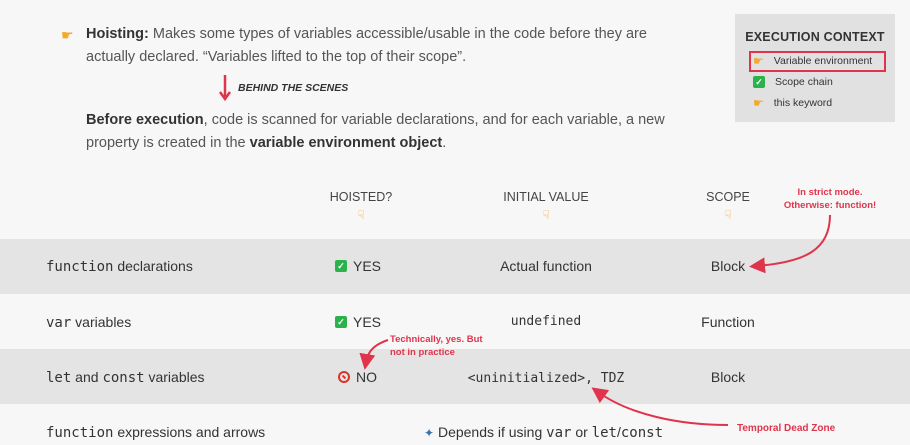 Image resolution: width=910 pixels, height=445 pixels. Describe the element at coordinates (660, 406) in the screenshot. I see `tdz-arrow` at that location.